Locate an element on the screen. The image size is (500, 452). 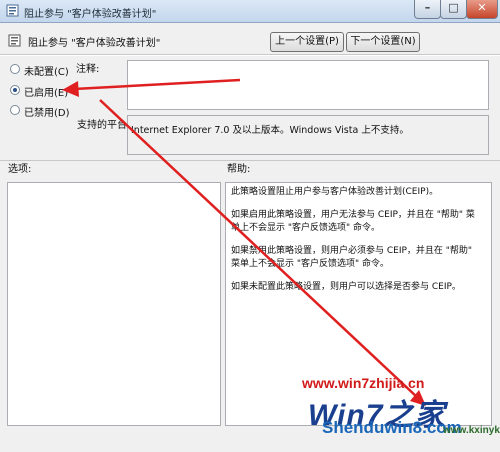
help-paragraph-4: 如果未配置此策略设置，则用户可以选择是否参与 CEIP。 is located at coordinates (346, 287).